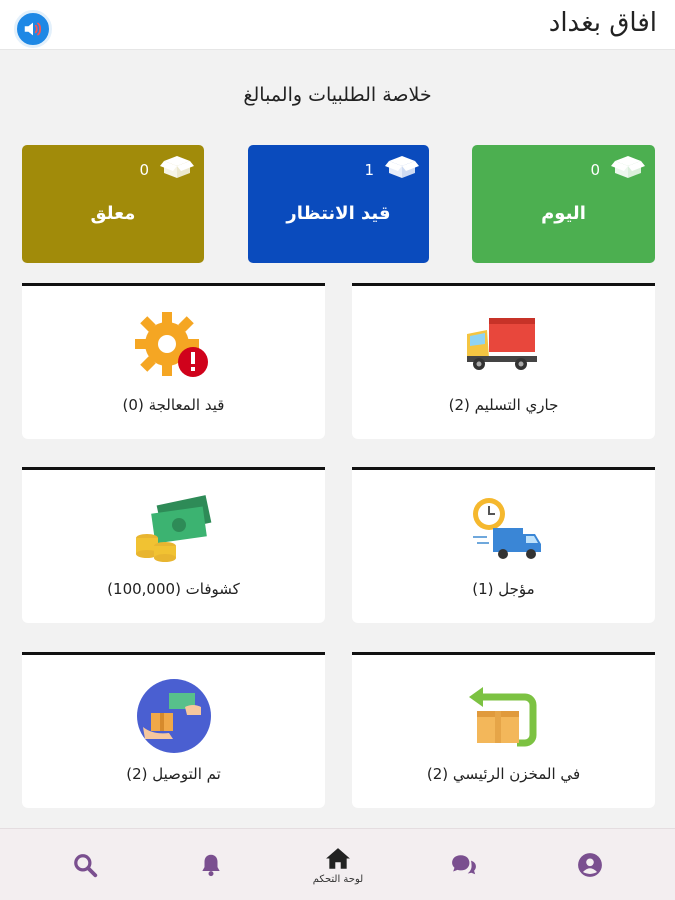  I want to click on tile-main-warehouse: في المخزن الرئيسي (2), so click(503, 730).